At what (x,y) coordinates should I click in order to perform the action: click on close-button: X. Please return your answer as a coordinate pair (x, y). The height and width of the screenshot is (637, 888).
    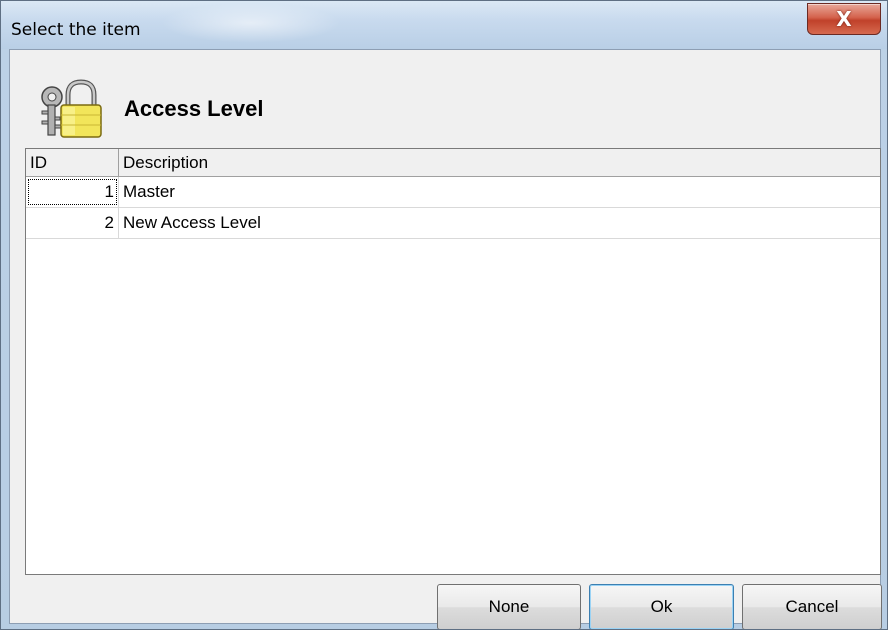
    Looking at the image, I should click on (844, 19).